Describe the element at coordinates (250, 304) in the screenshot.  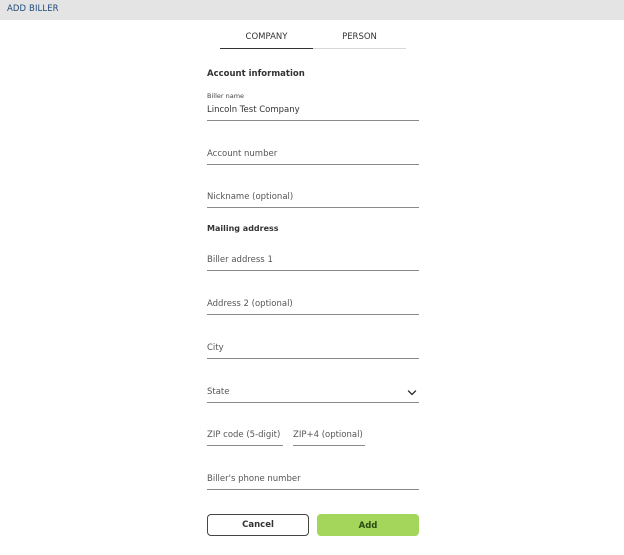
I see `address-2-placeholder: Address 2 (optional)` at that location.